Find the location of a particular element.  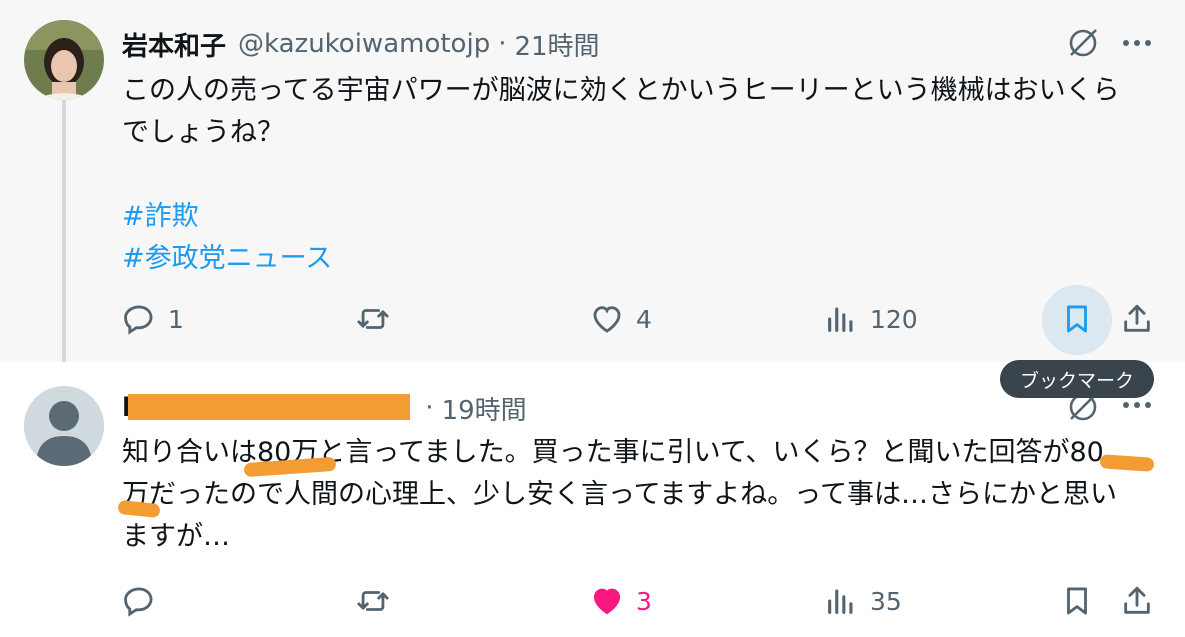

like-button: 3 is located at coordinates (621, 601).